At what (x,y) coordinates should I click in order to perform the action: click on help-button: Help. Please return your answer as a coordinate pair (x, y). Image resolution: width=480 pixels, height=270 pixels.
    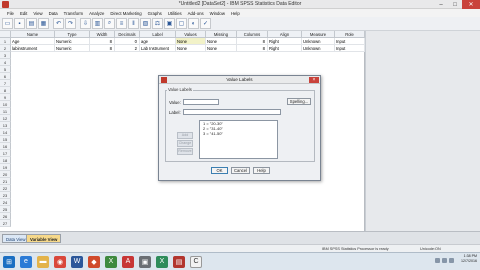
    Looking at the image, I should click on (261, 170).